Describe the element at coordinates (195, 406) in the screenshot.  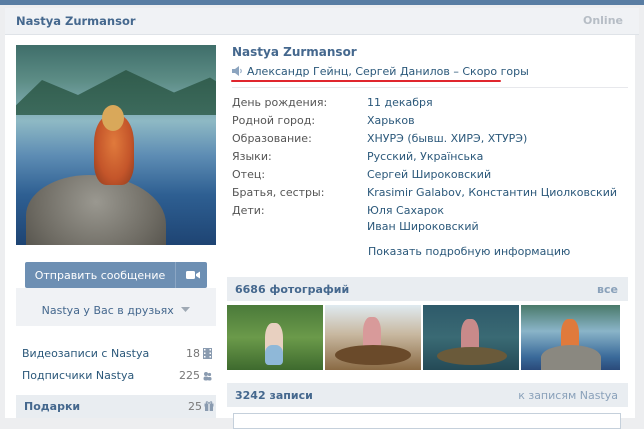
I see `gifts-count: 25` at that location.